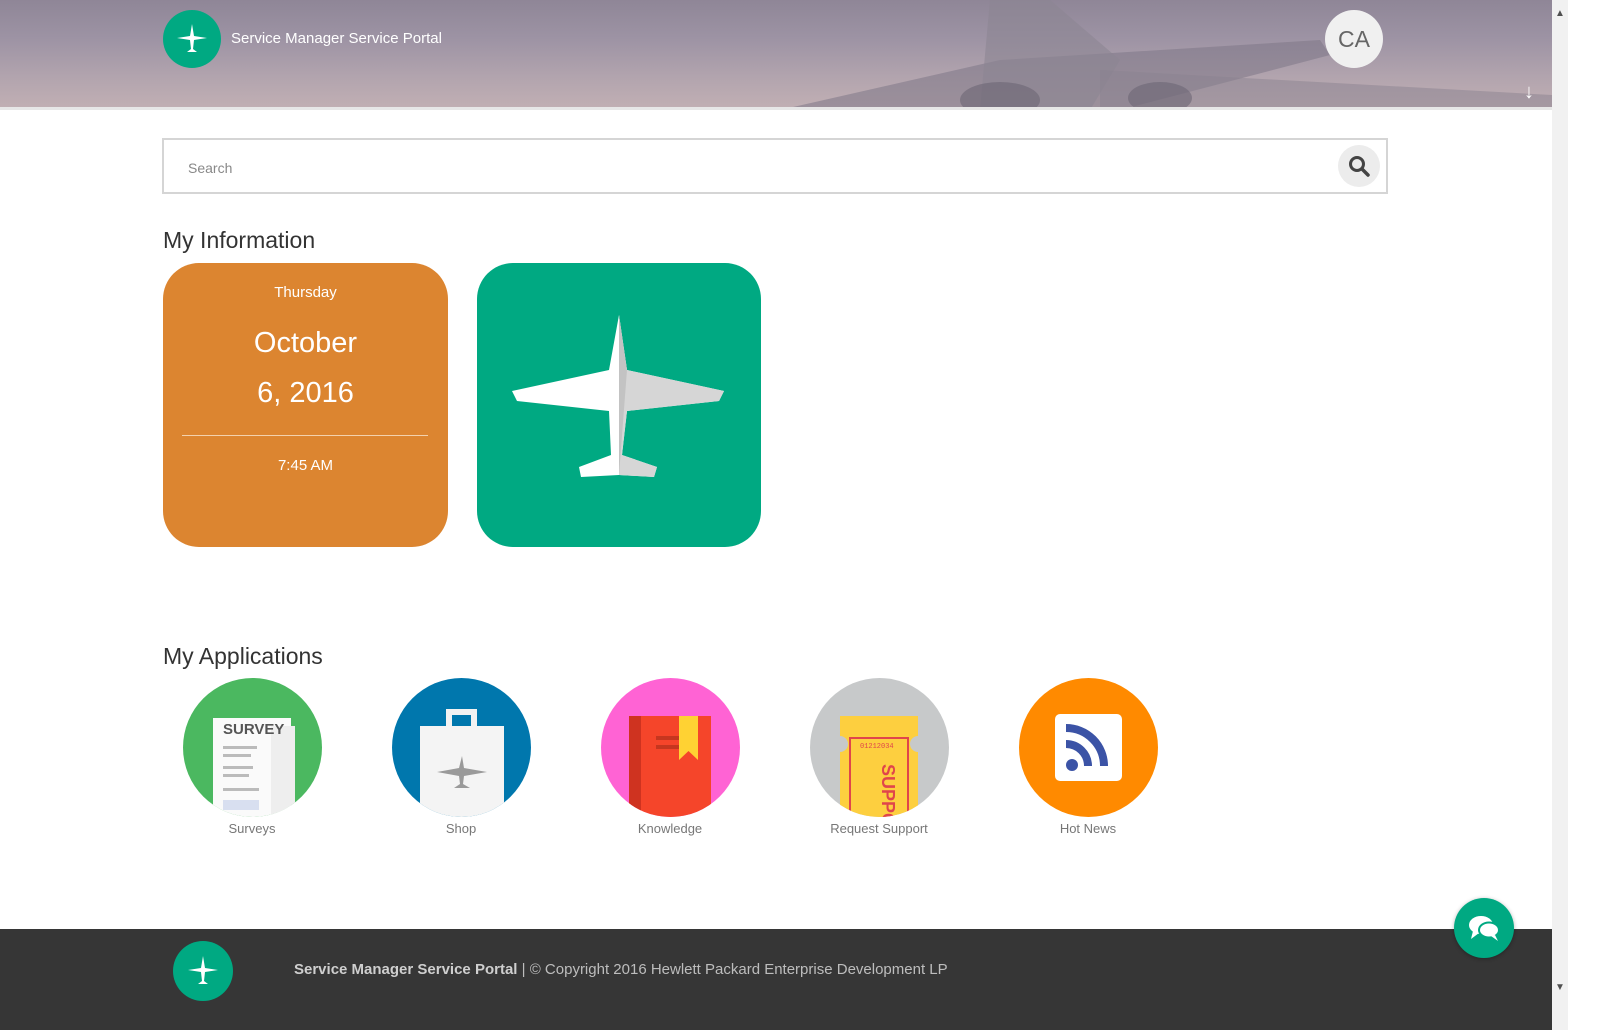  Describe the element at coordinates (1560, 13) in the screenshot. I see `scroll-up-arrow-icon: ▲` at that location.